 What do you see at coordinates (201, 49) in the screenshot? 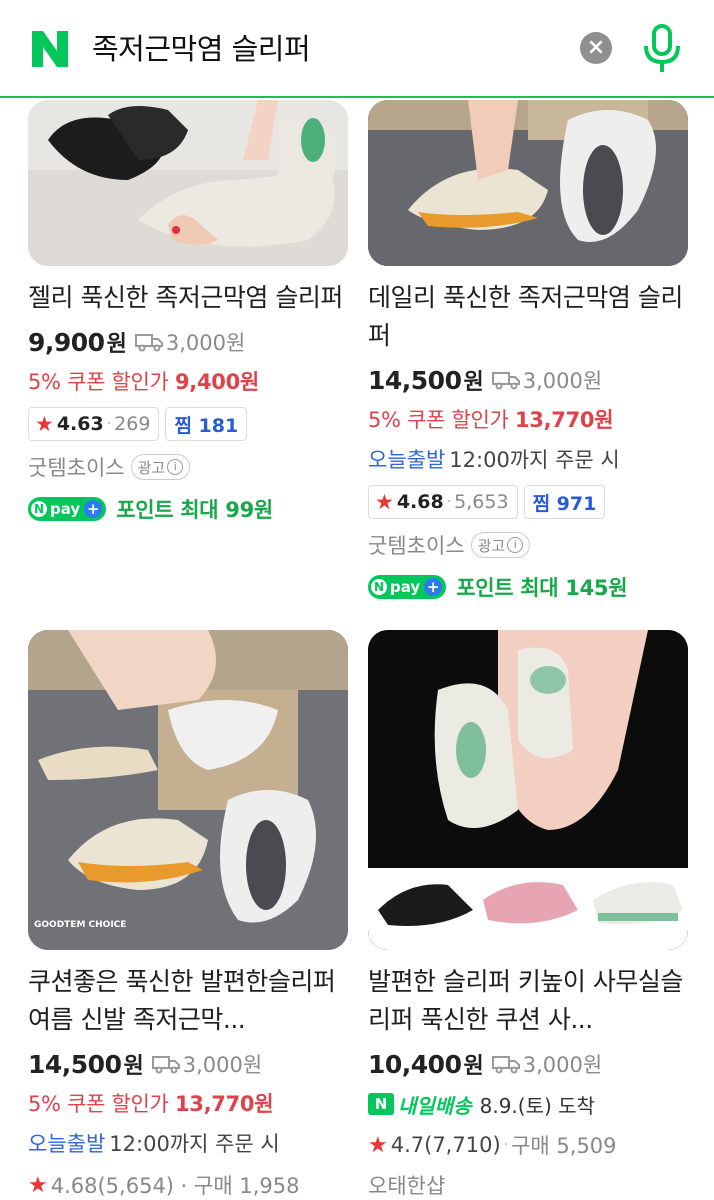
I see `search-input: 족저근막염 슬리퍼` at bounding box center [201, 49].